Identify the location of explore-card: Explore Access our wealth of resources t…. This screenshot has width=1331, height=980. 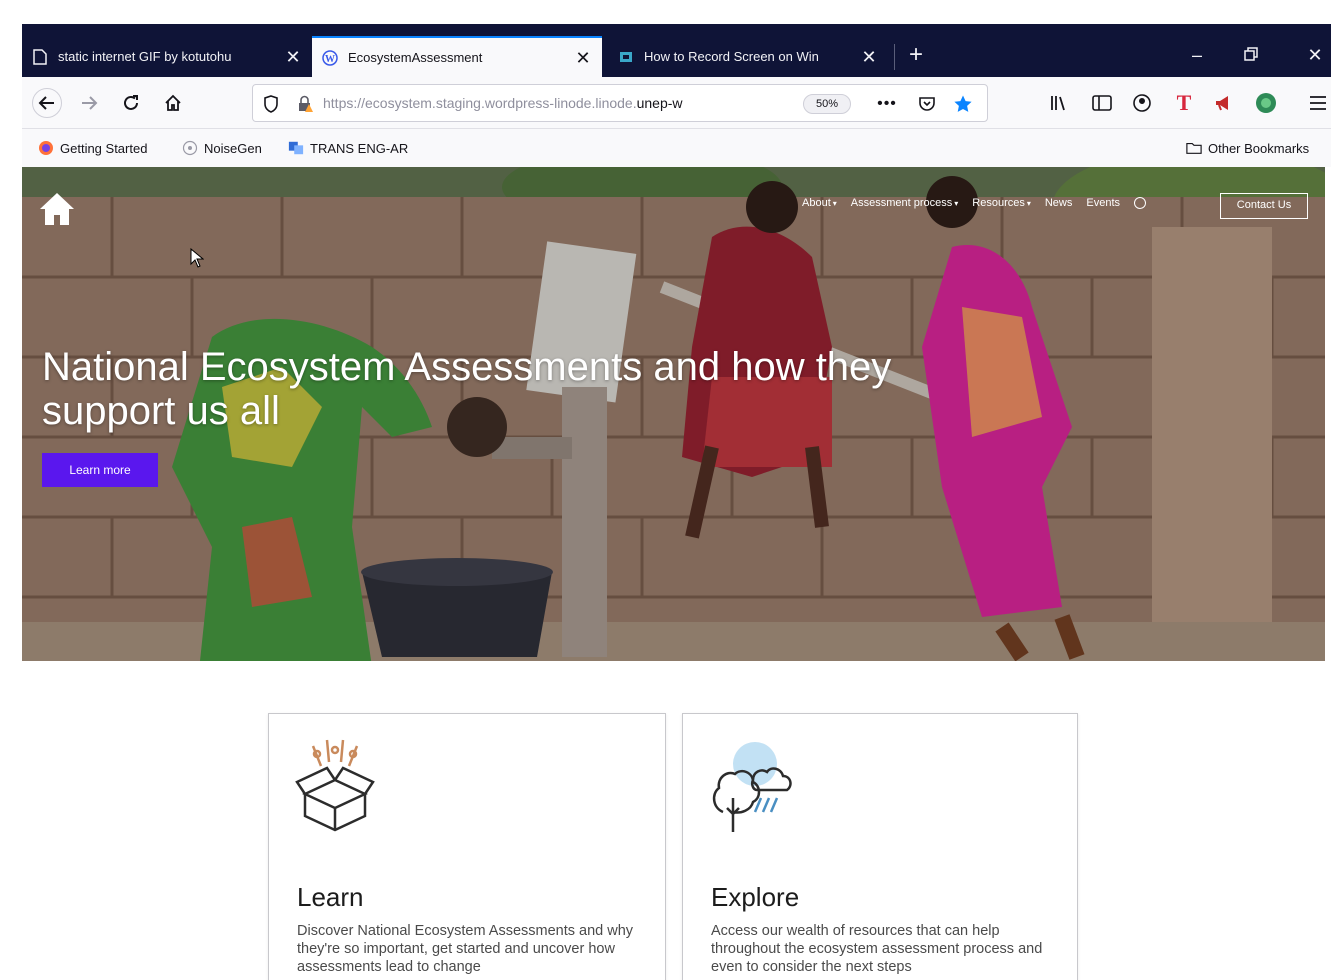
(880, 846).